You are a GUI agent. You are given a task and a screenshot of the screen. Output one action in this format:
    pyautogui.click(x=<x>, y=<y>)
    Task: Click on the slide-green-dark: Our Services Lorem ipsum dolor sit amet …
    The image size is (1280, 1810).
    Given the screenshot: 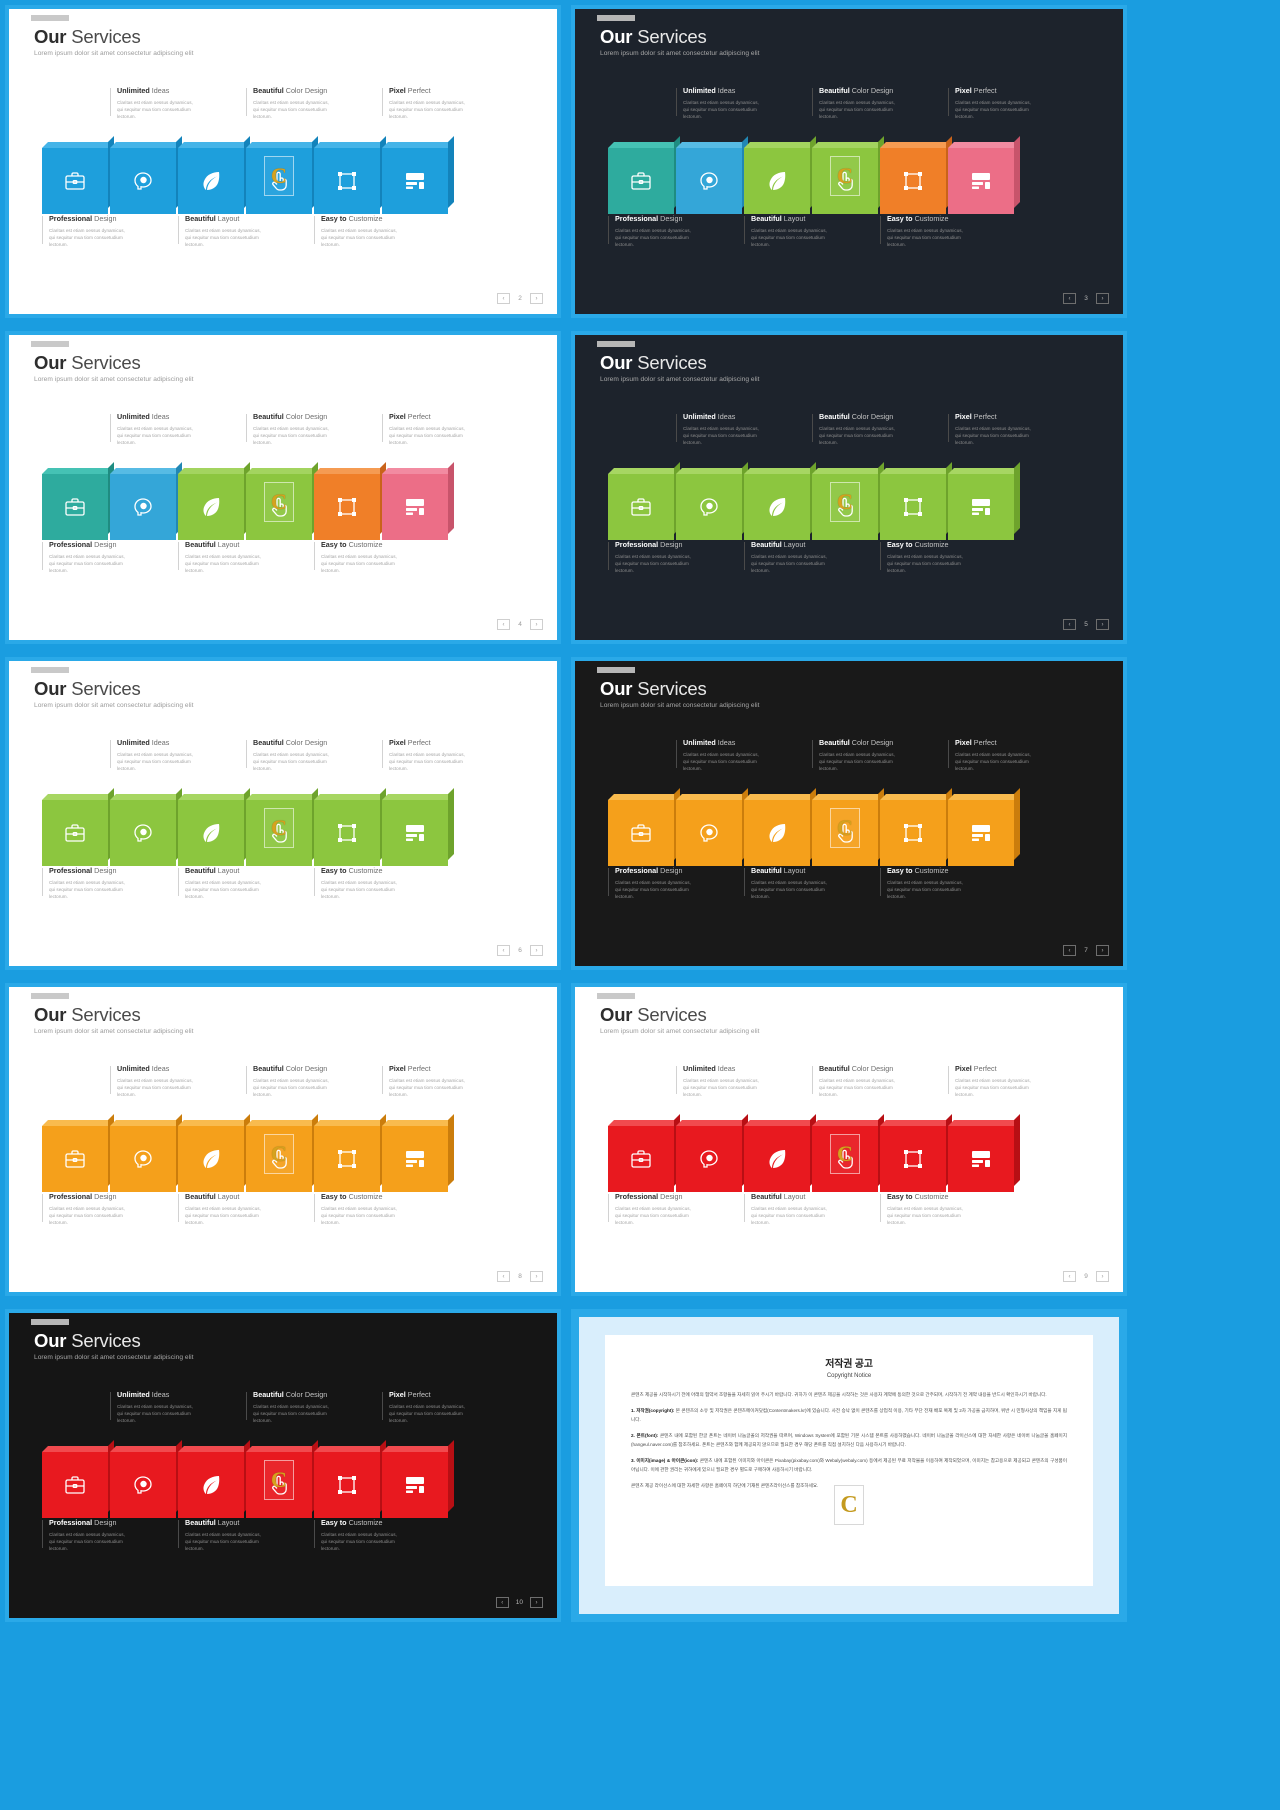 What is the action you would take?
    pyautogui.click(x=849, y=487)
    